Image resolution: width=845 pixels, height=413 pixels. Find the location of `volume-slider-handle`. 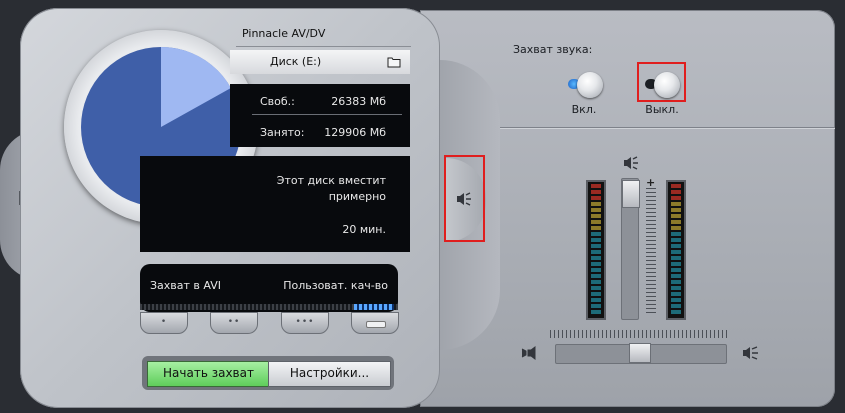

volume-slider-handle is located at coordinates (631, 194).